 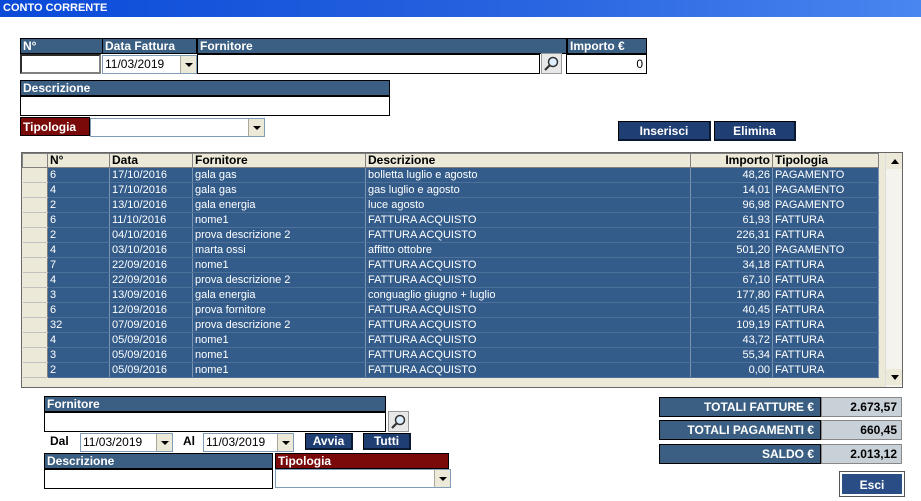 I want to click on elimina-button: Elimina, so click(x=755, y=131).